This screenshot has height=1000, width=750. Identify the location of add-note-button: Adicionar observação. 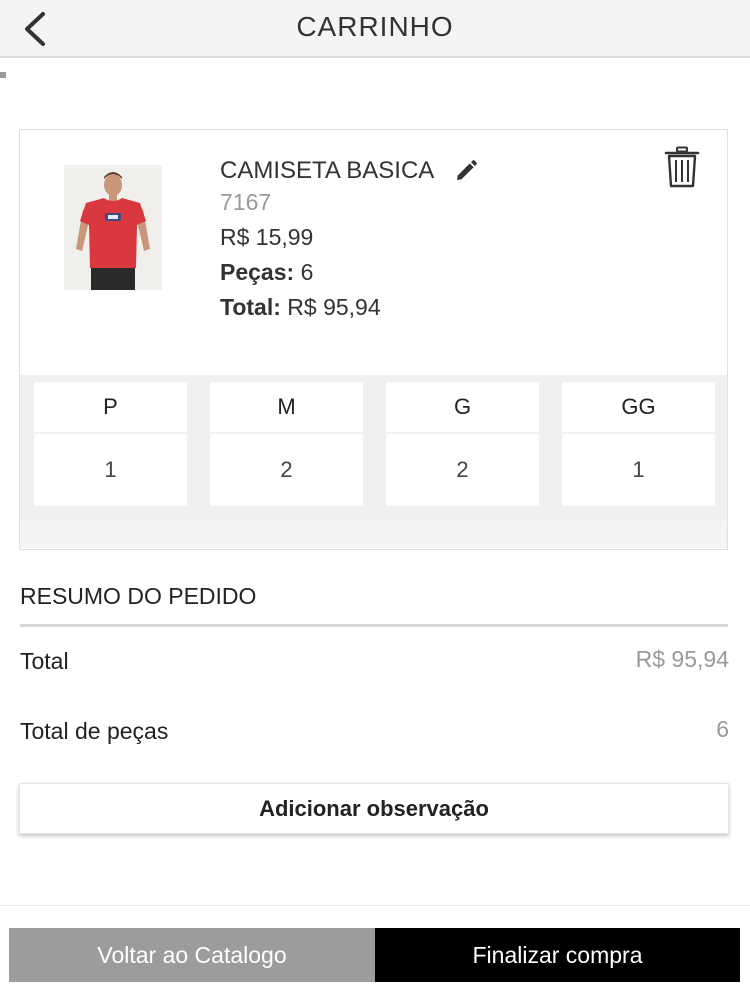
(374, 808).